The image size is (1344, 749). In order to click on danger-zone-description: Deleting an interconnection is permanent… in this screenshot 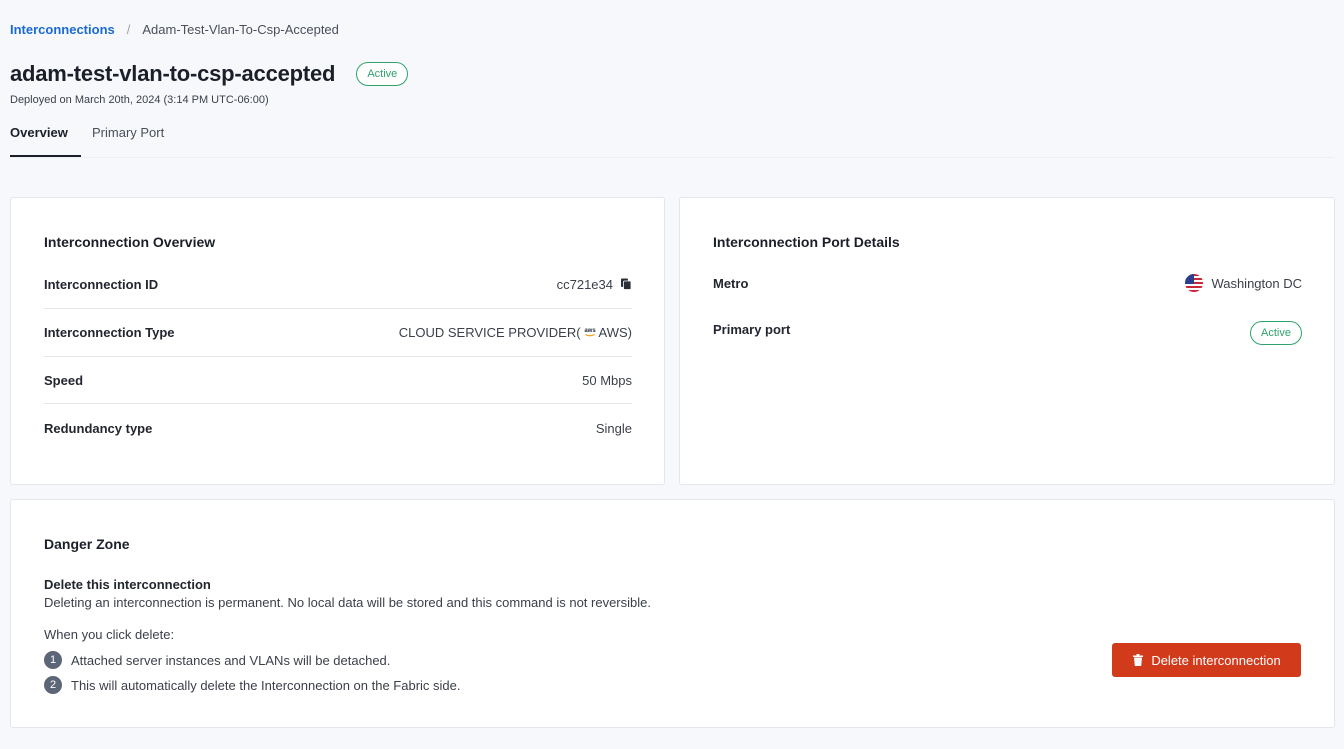, I will do `click(347, 602)`.